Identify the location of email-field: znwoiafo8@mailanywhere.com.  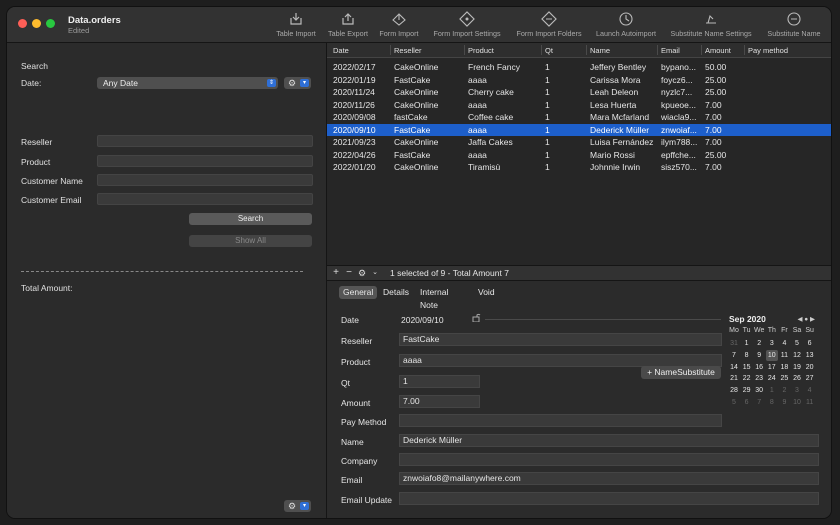
(609, 478).